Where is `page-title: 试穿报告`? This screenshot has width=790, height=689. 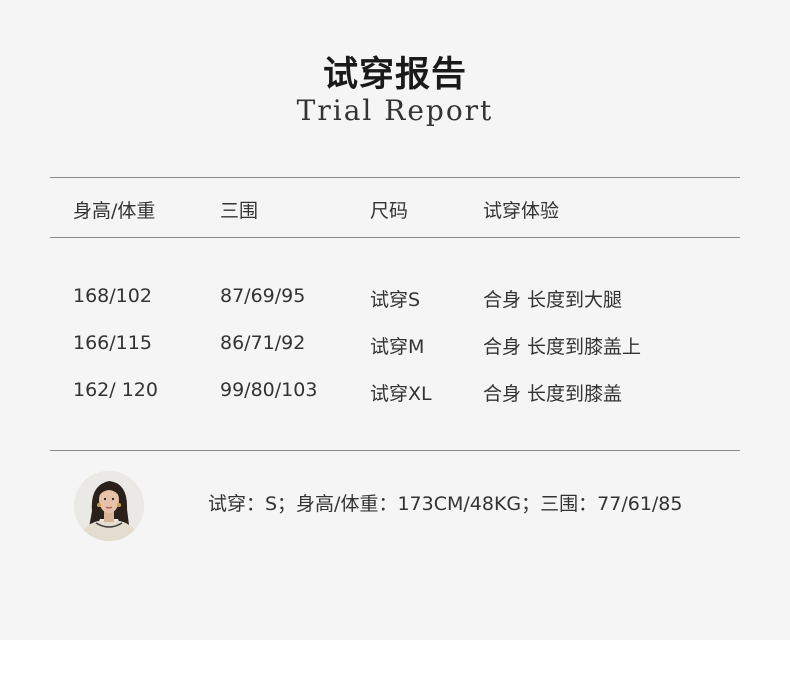 page-title: 试穿报告 is located at coordinates (394, 75).